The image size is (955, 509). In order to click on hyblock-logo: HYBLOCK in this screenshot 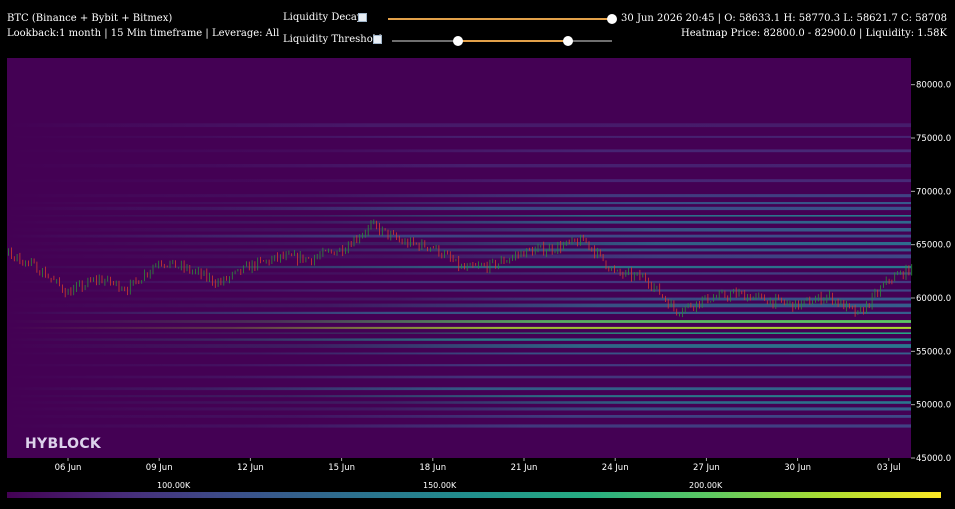, I will do `click(63, 444)`.